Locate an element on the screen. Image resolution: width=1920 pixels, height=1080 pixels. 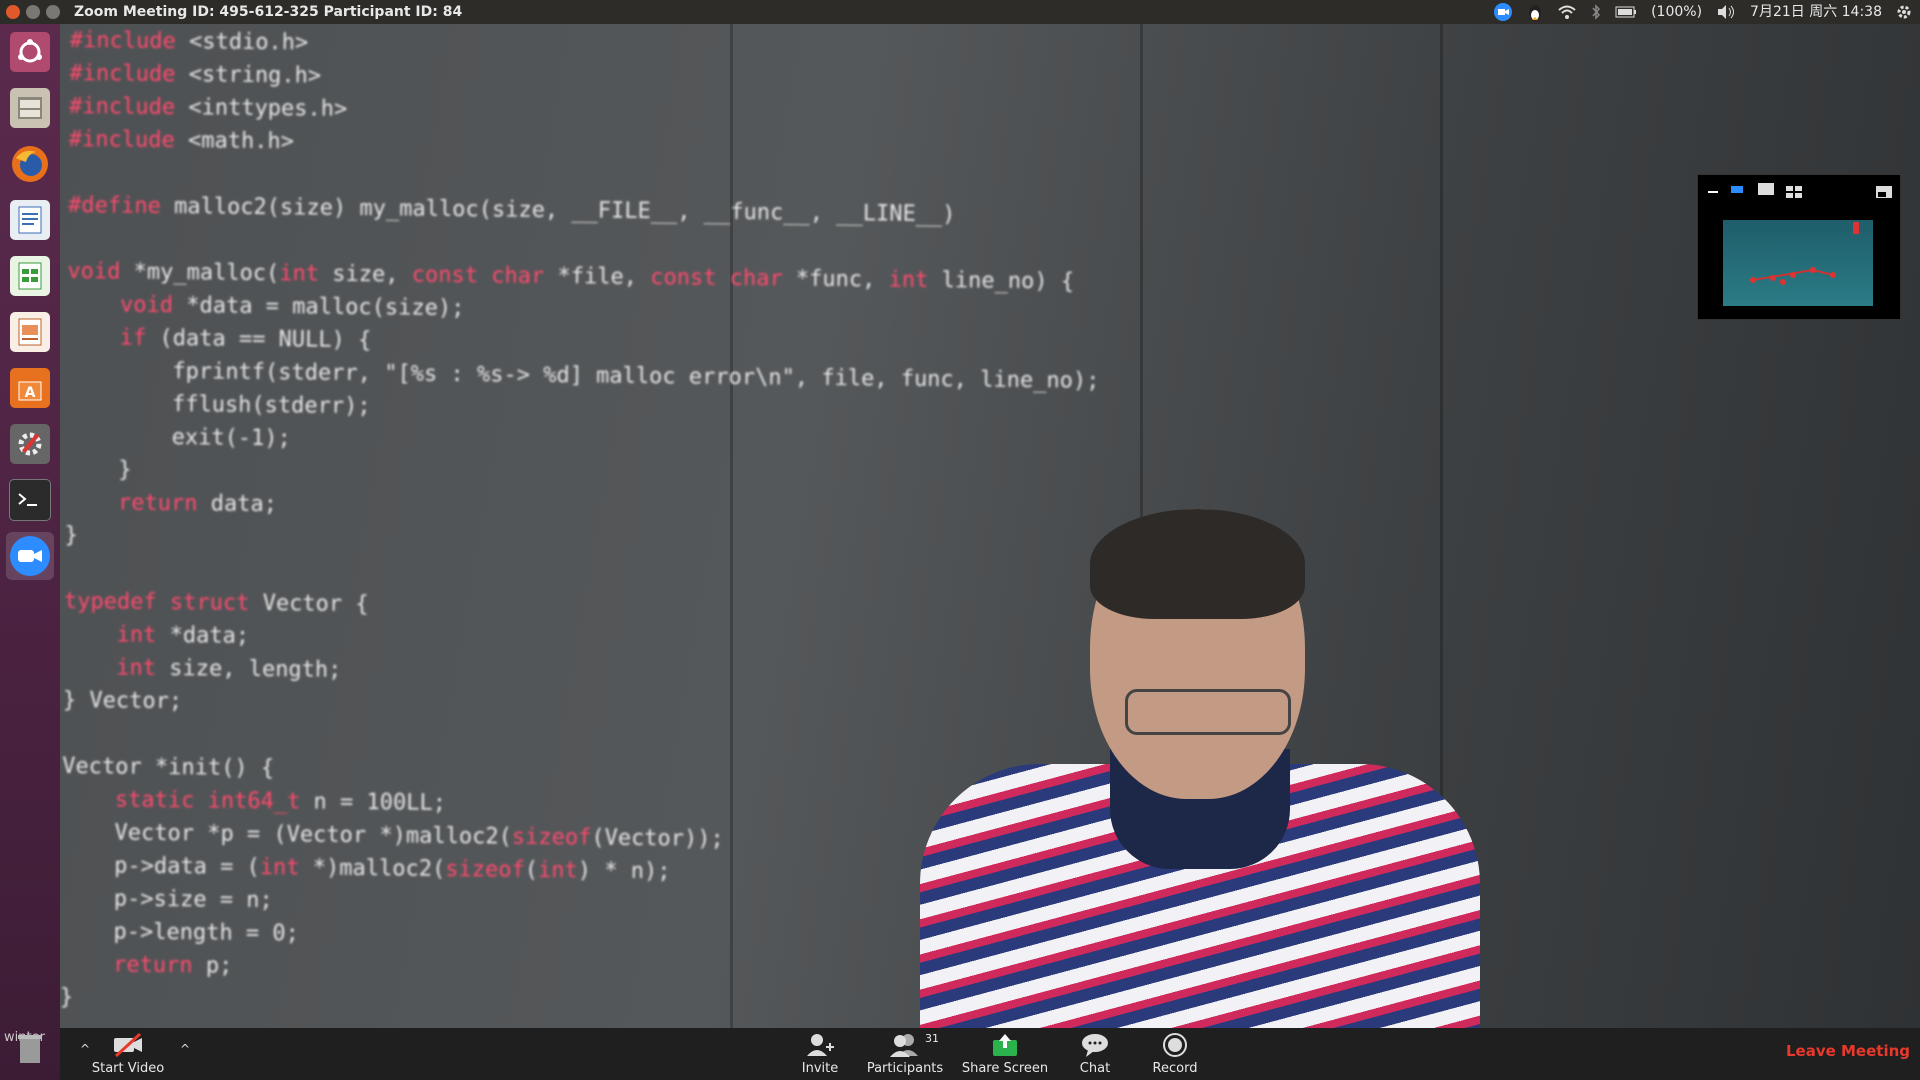
firefox-icon is located at coordinates (30, 164).